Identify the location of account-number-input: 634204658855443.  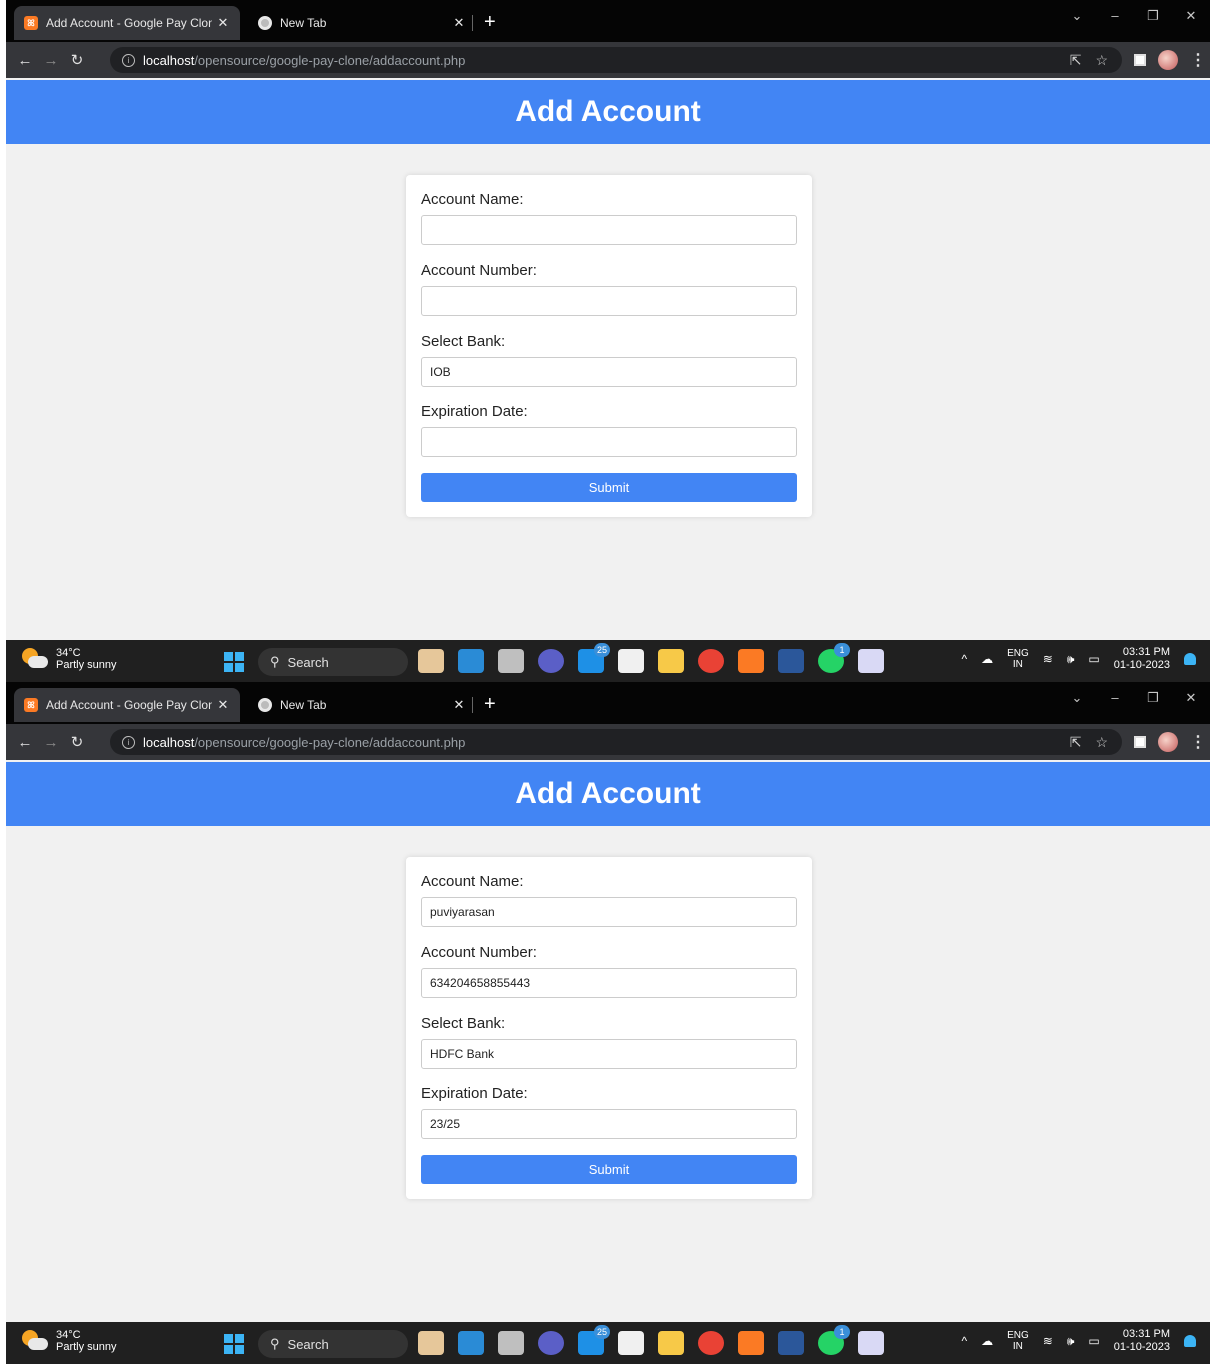
(609, 983).